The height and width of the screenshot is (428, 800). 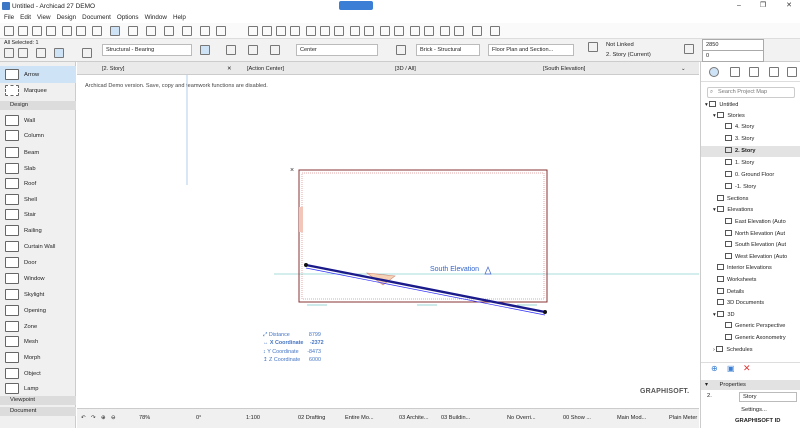 I want to click on tool-beam: Beam, so click(x=38, y=152).